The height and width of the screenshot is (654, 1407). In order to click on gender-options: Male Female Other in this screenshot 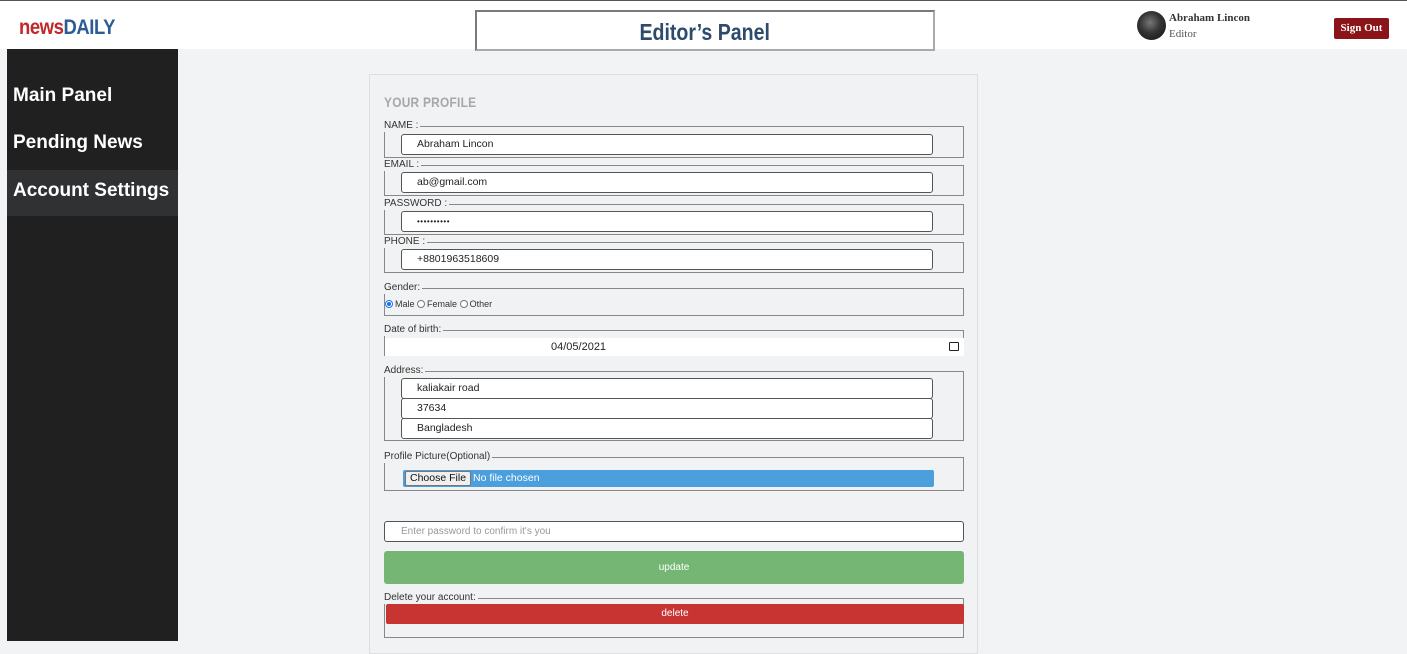, I will do `click(438, 304)`.